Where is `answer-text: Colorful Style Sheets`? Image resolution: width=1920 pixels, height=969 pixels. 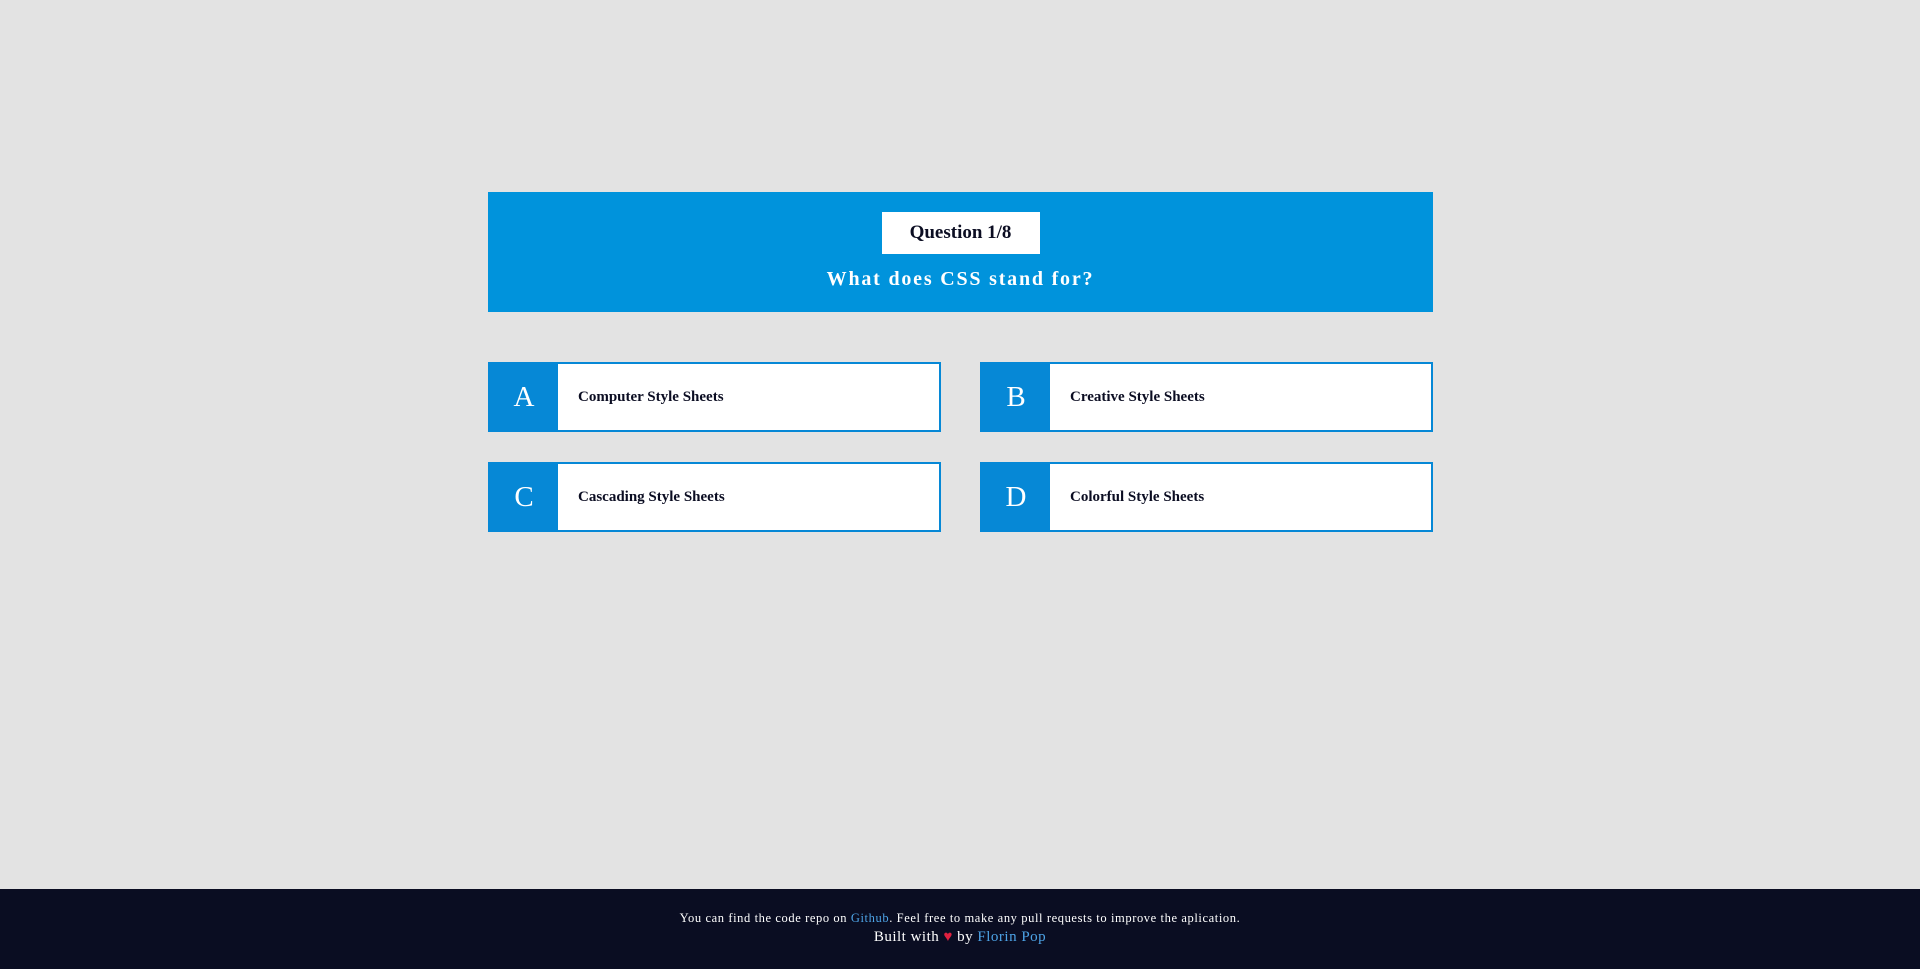 answer-text: Colorful Style Sheets is located at coordinates (1137, 496).